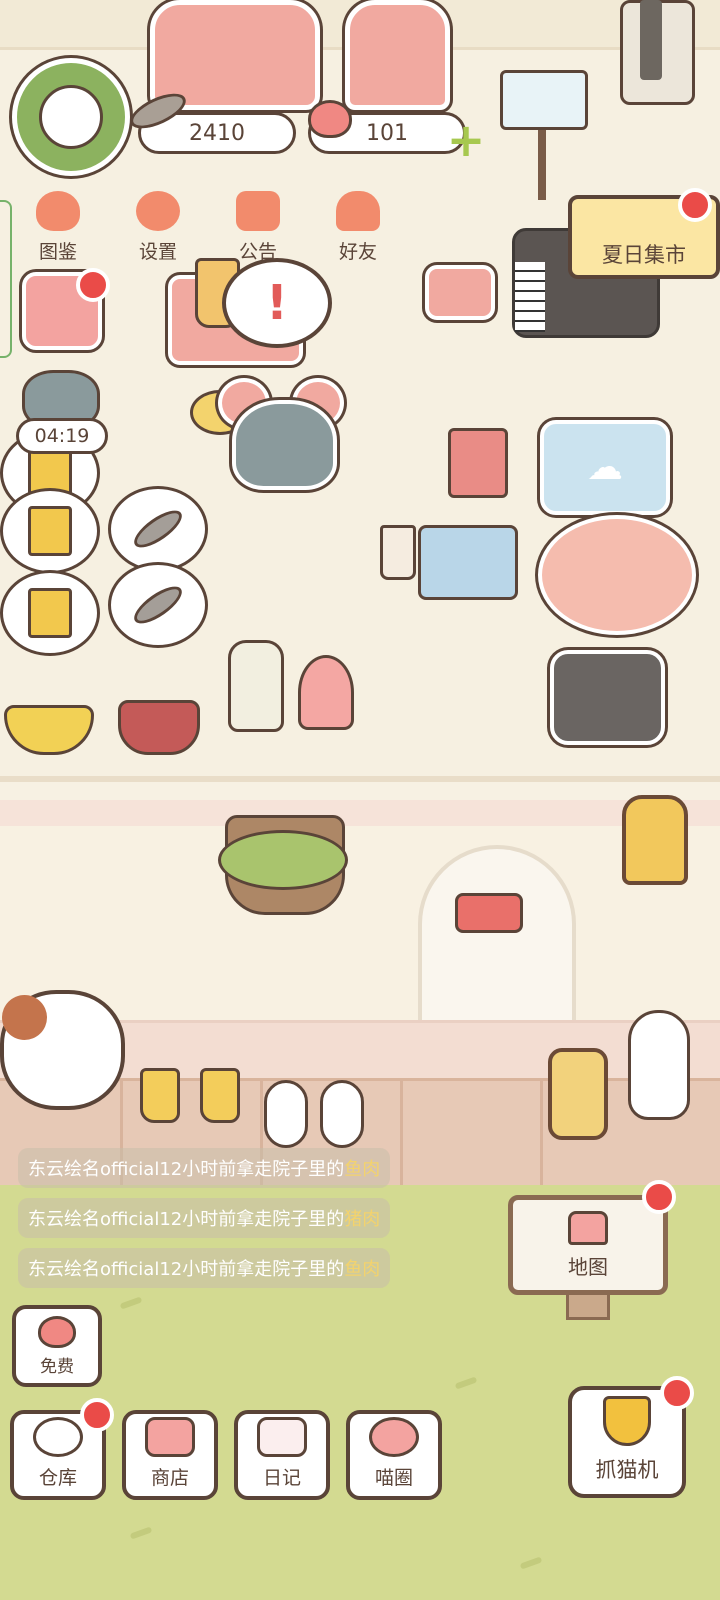  I want to click on piano-keys, so click(530, 297).